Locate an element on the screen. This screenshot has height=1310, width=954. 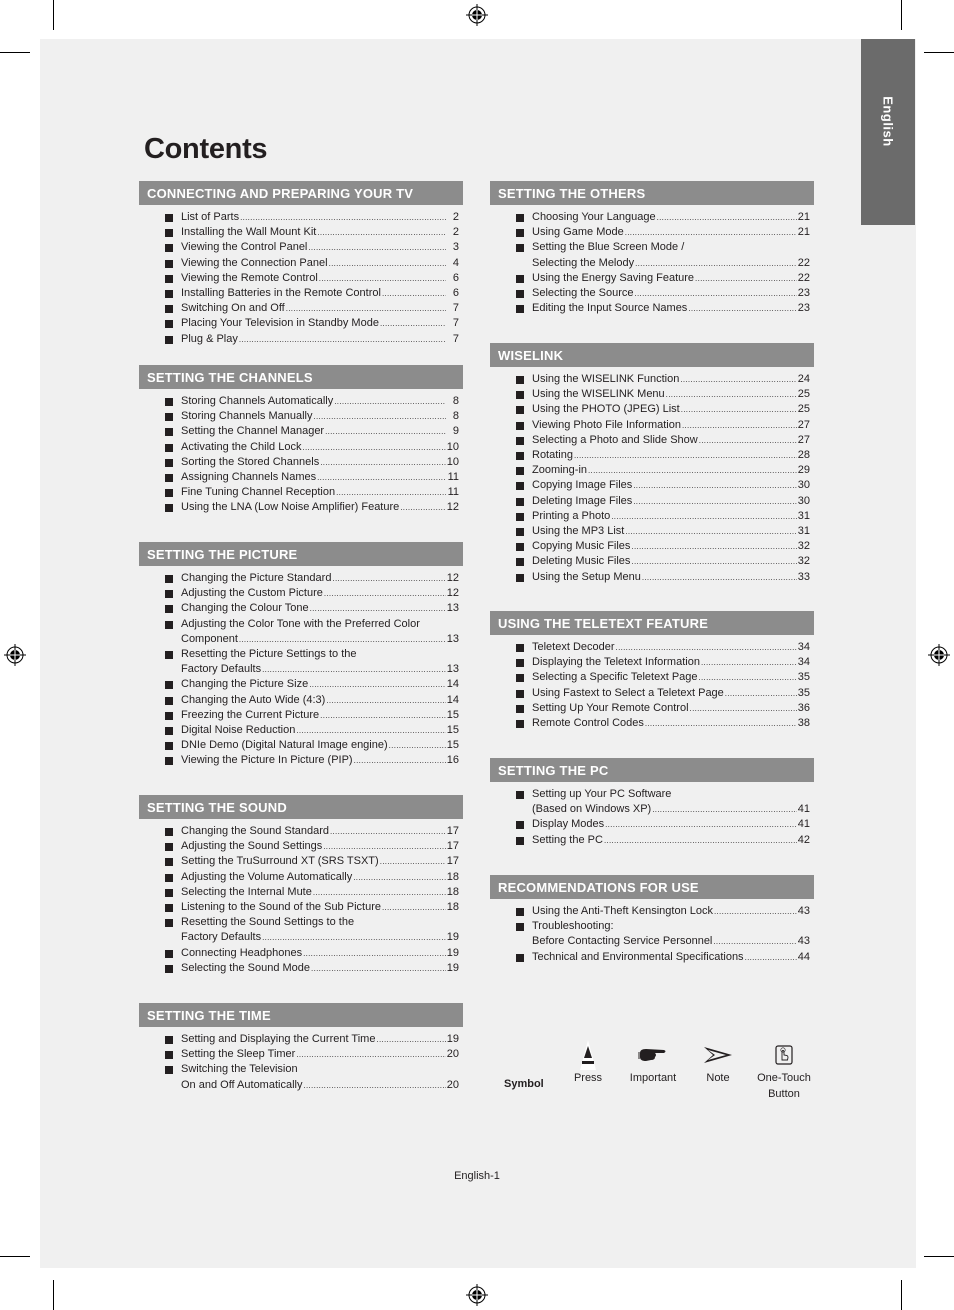
toc-entry: Using the WISELINK Function 24 is located at coordinates (652, 379).